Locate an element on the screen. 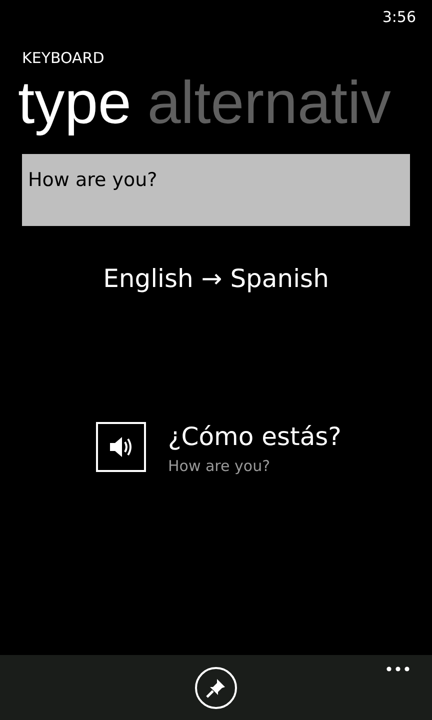  app-title: KEYBOARD is located at coordinates (63, 58).